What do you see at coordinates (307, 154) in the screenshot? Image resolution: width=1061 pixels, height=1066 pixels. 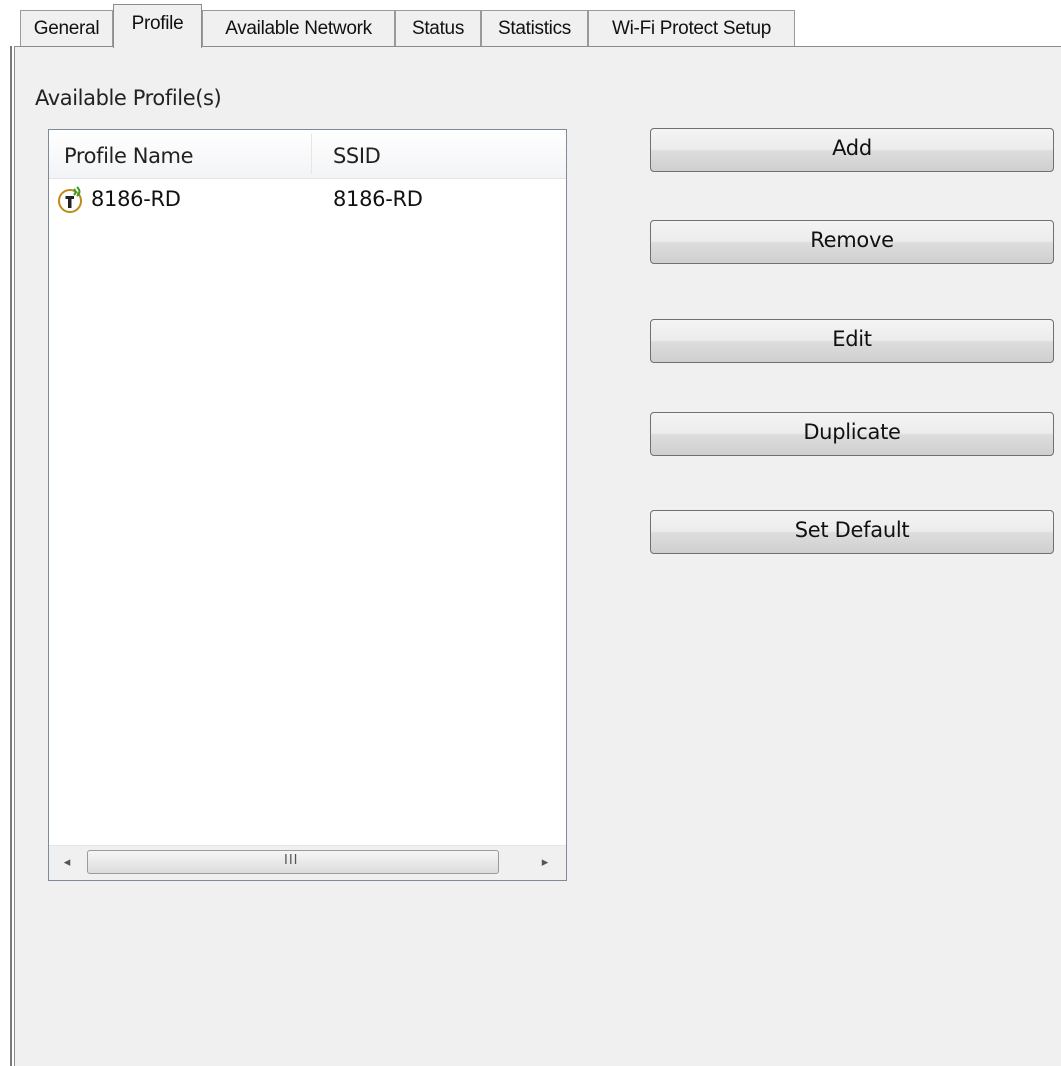 I see `profile-list-header: Profile Name SSID` at bounding box center [307, 154].